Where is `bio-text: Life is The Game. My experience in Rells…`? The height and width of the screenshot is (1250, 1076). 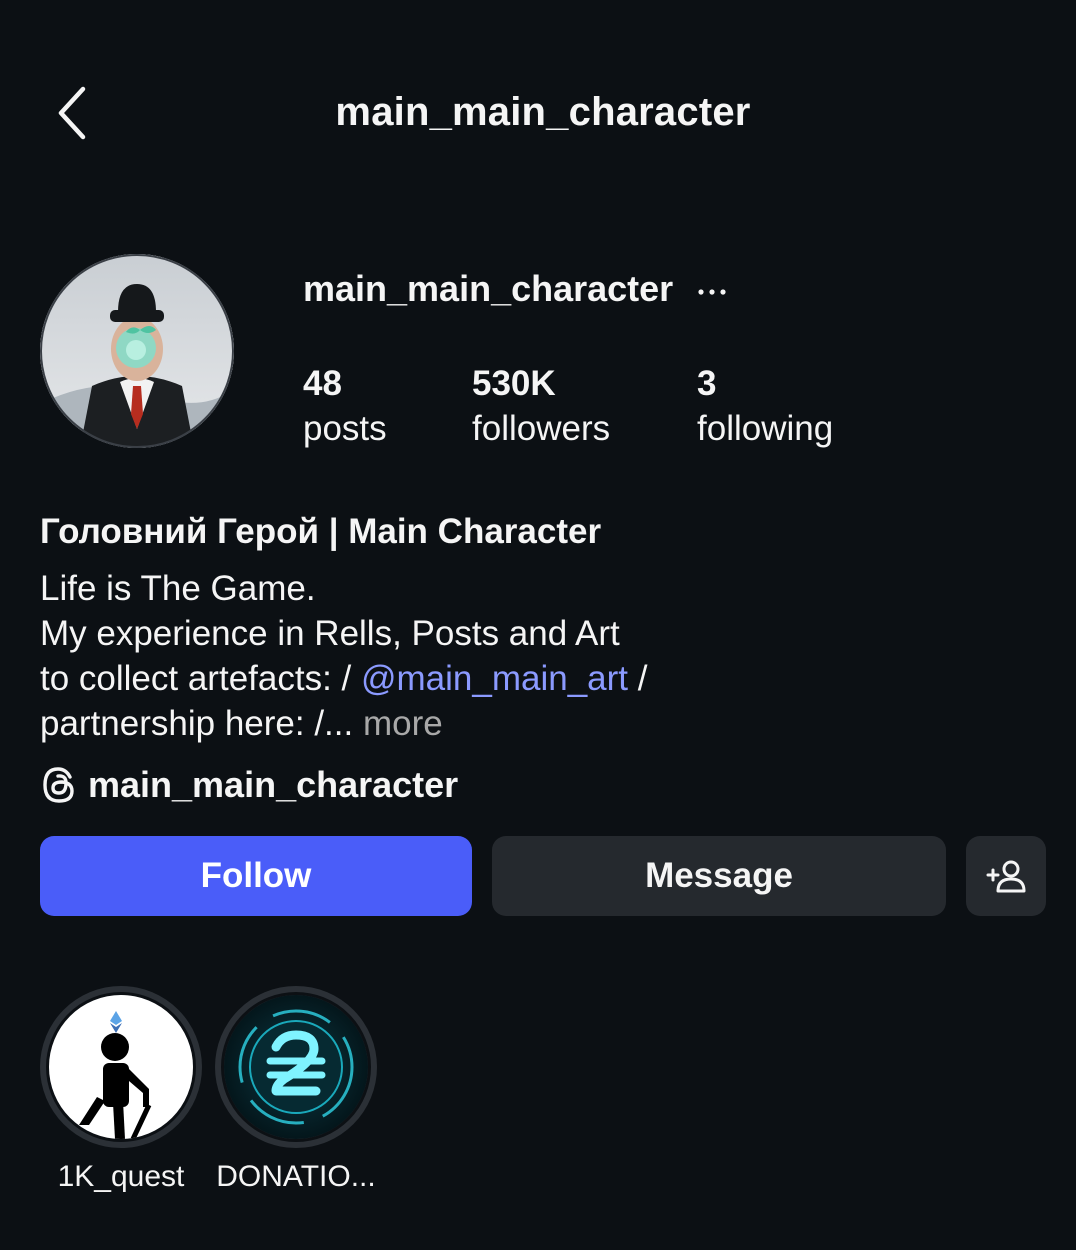 bio-text: Life is The Game. My experience in Rells… is located at coordinates (343, 656).